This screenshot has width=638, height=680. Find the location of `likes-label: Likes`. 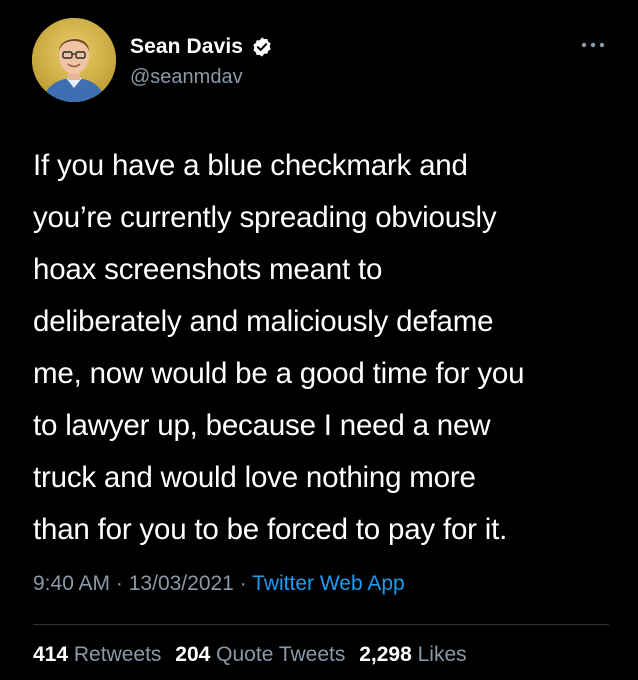

likes-label: Likes is located at coordinates (442, 654).